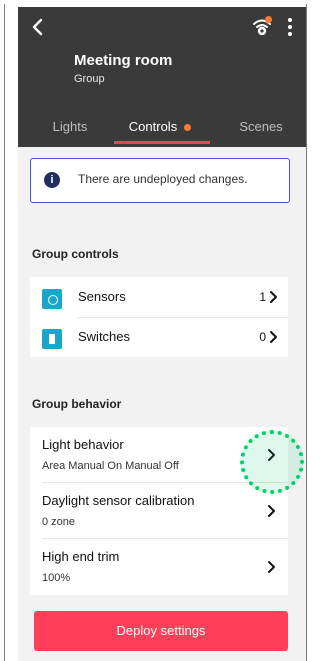 The image size is (320, 661). Describe the element at coordinates (123, 60) in the screenshot. I see `page-title: Meeting room` at that location.